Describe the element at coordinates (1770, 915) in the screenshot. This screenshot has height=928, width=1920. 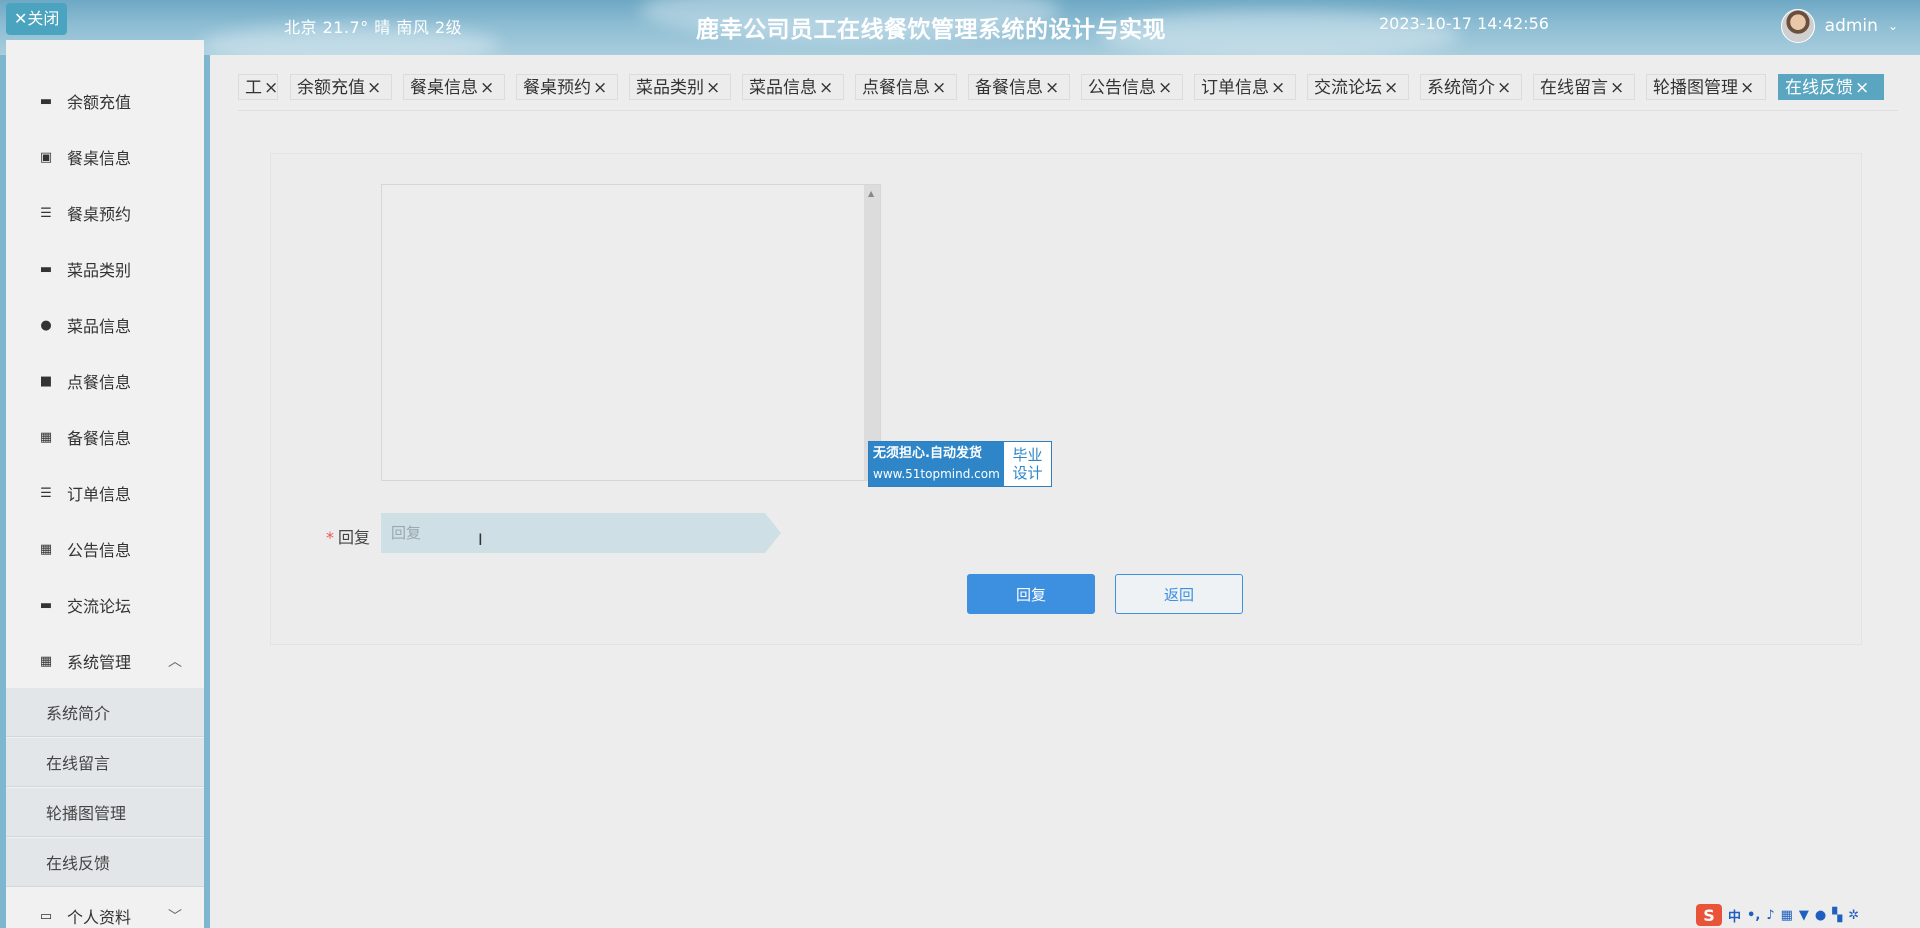
I see `microphone-icon: ♪` at that location.